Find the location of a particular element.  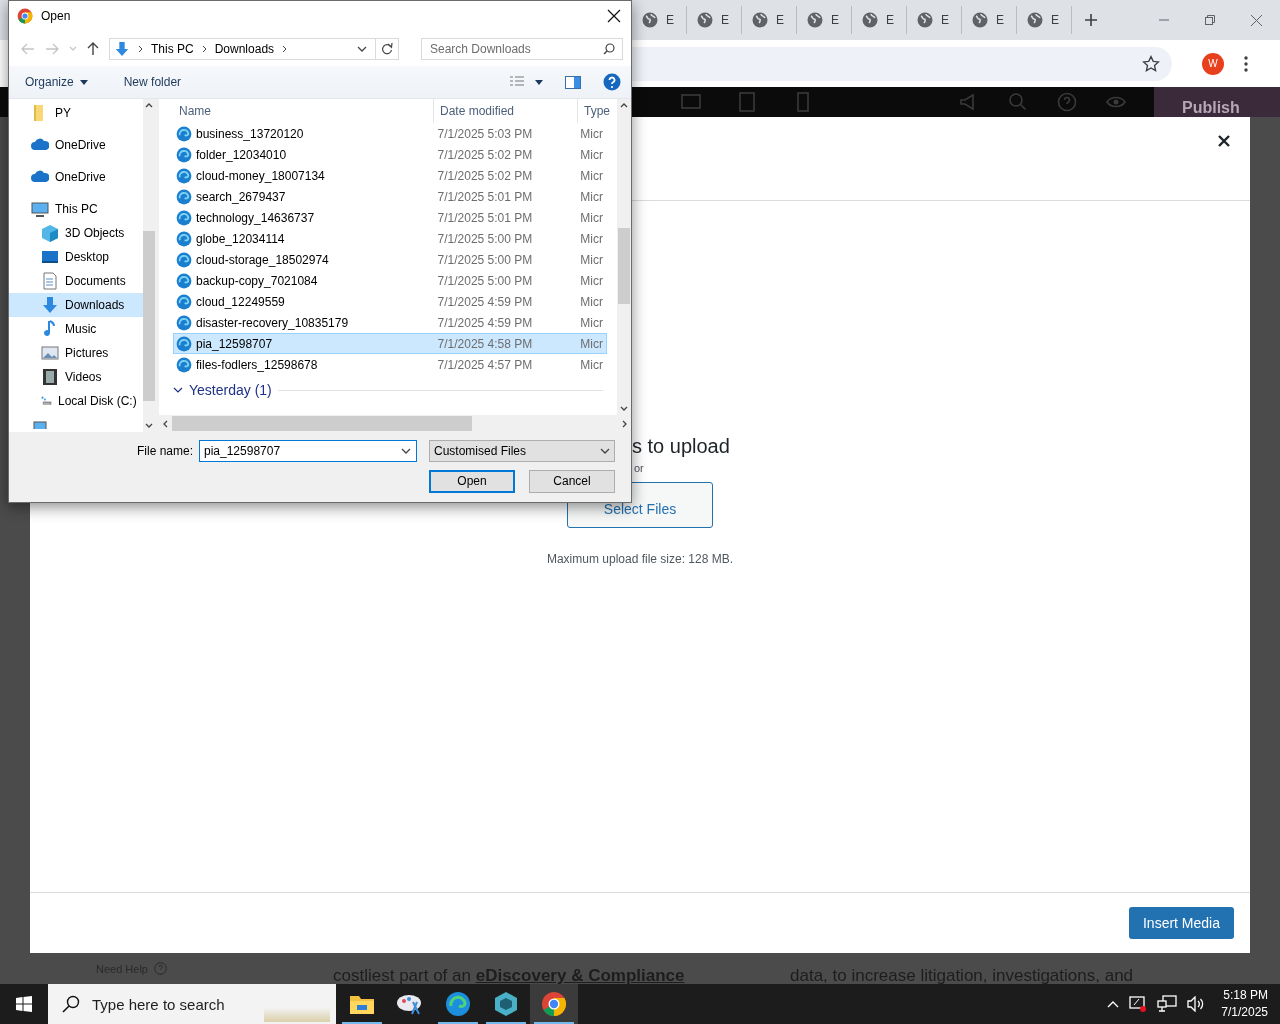

open-button: Open is located at coordinates (472, 481).